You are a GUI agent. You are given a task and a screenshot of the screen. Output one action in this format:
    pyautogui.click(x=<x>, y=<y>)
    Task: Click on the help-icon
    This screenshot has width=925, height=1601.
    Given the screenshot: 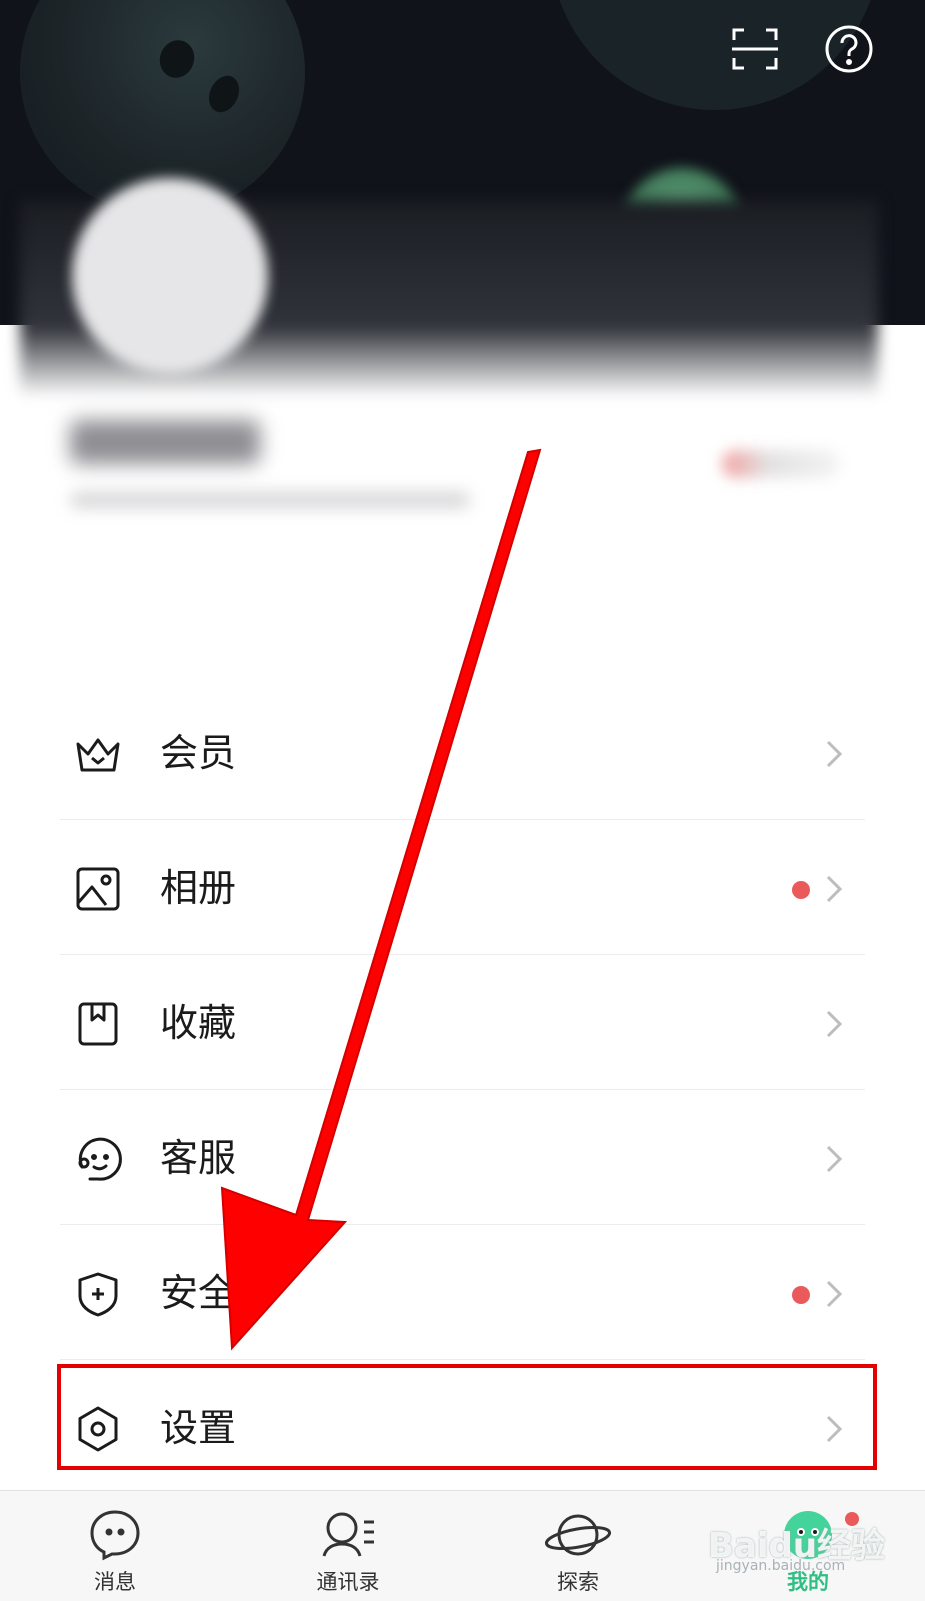 What is the action you would take?
    pyautogui.click(x=849, y=49)
    